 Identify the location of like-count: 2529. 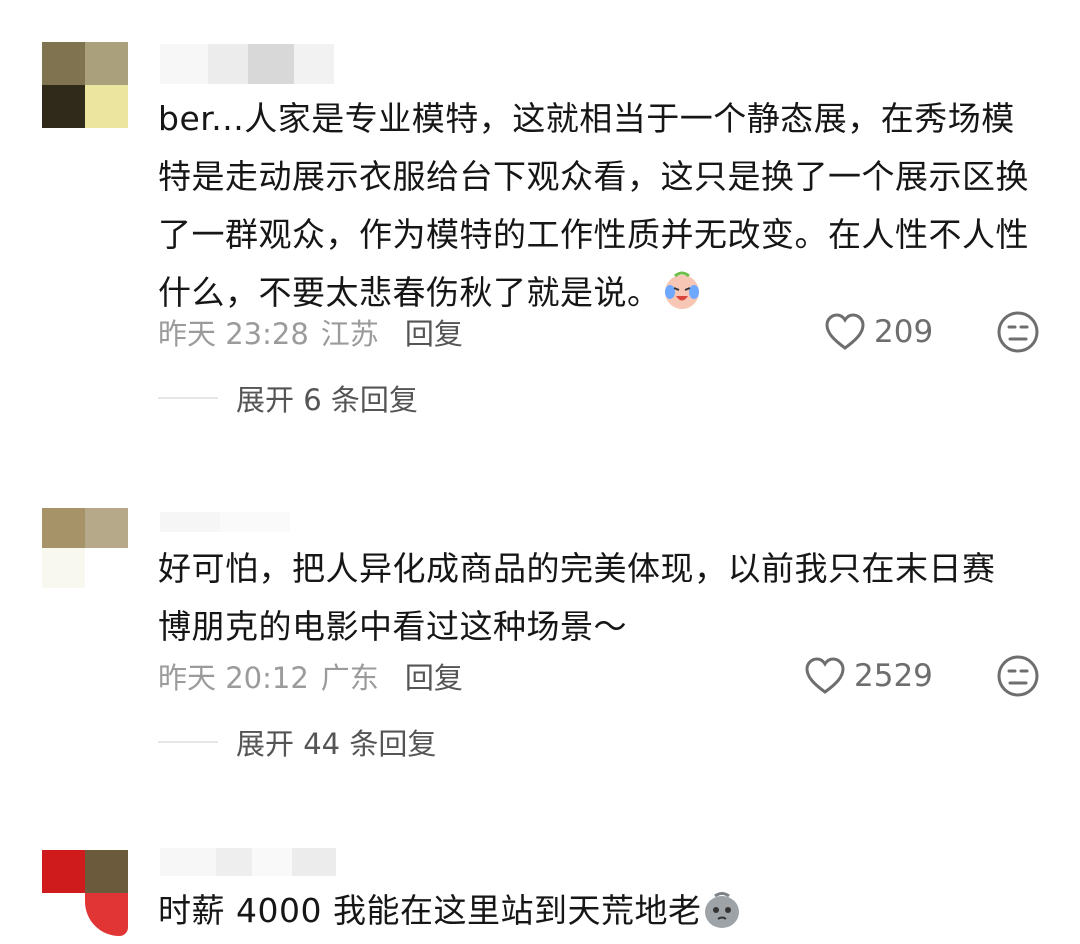
(893, 676).